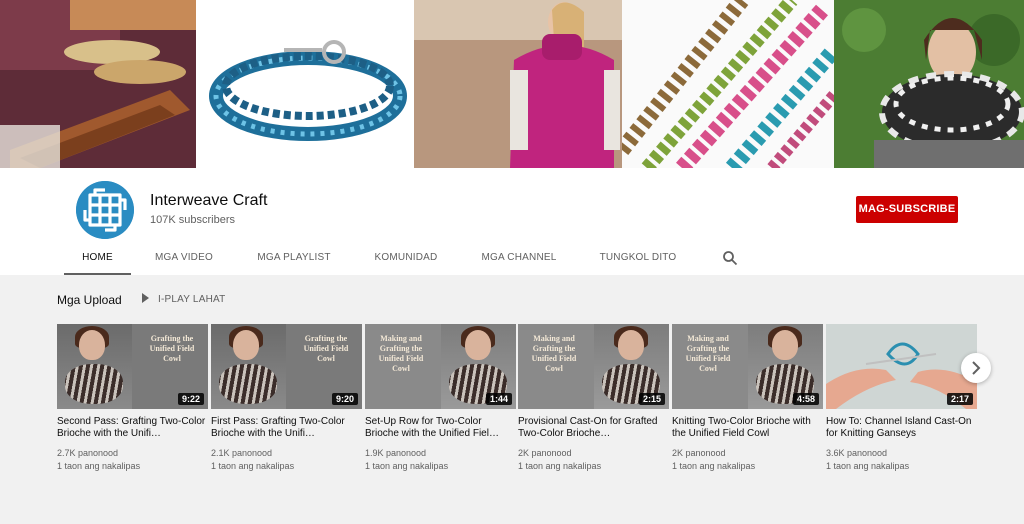 This screenshot has width=1024, height=524. I want to click on channel-avatar, so click(105, 210).